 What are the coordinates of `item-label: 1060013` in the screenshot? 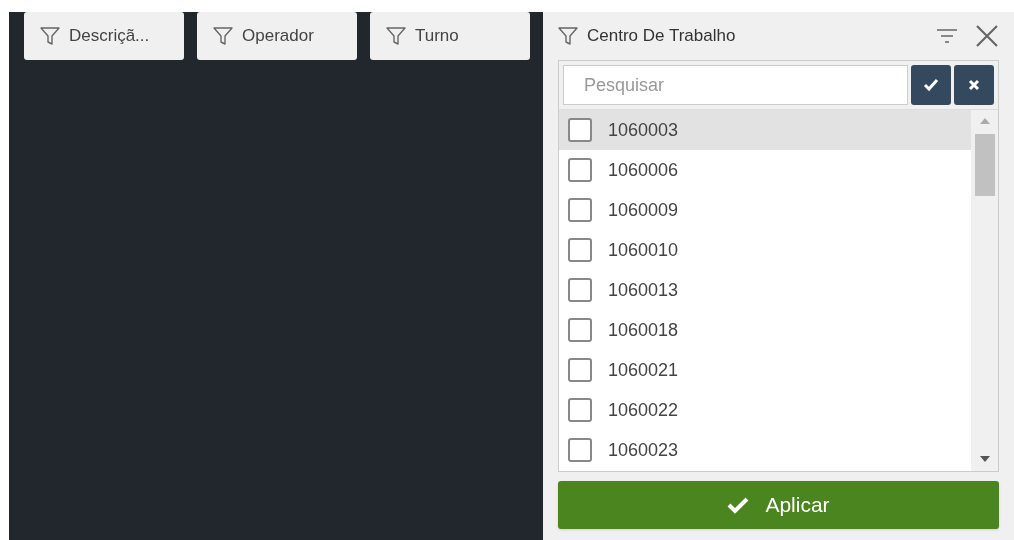 It's located at (643, 290).